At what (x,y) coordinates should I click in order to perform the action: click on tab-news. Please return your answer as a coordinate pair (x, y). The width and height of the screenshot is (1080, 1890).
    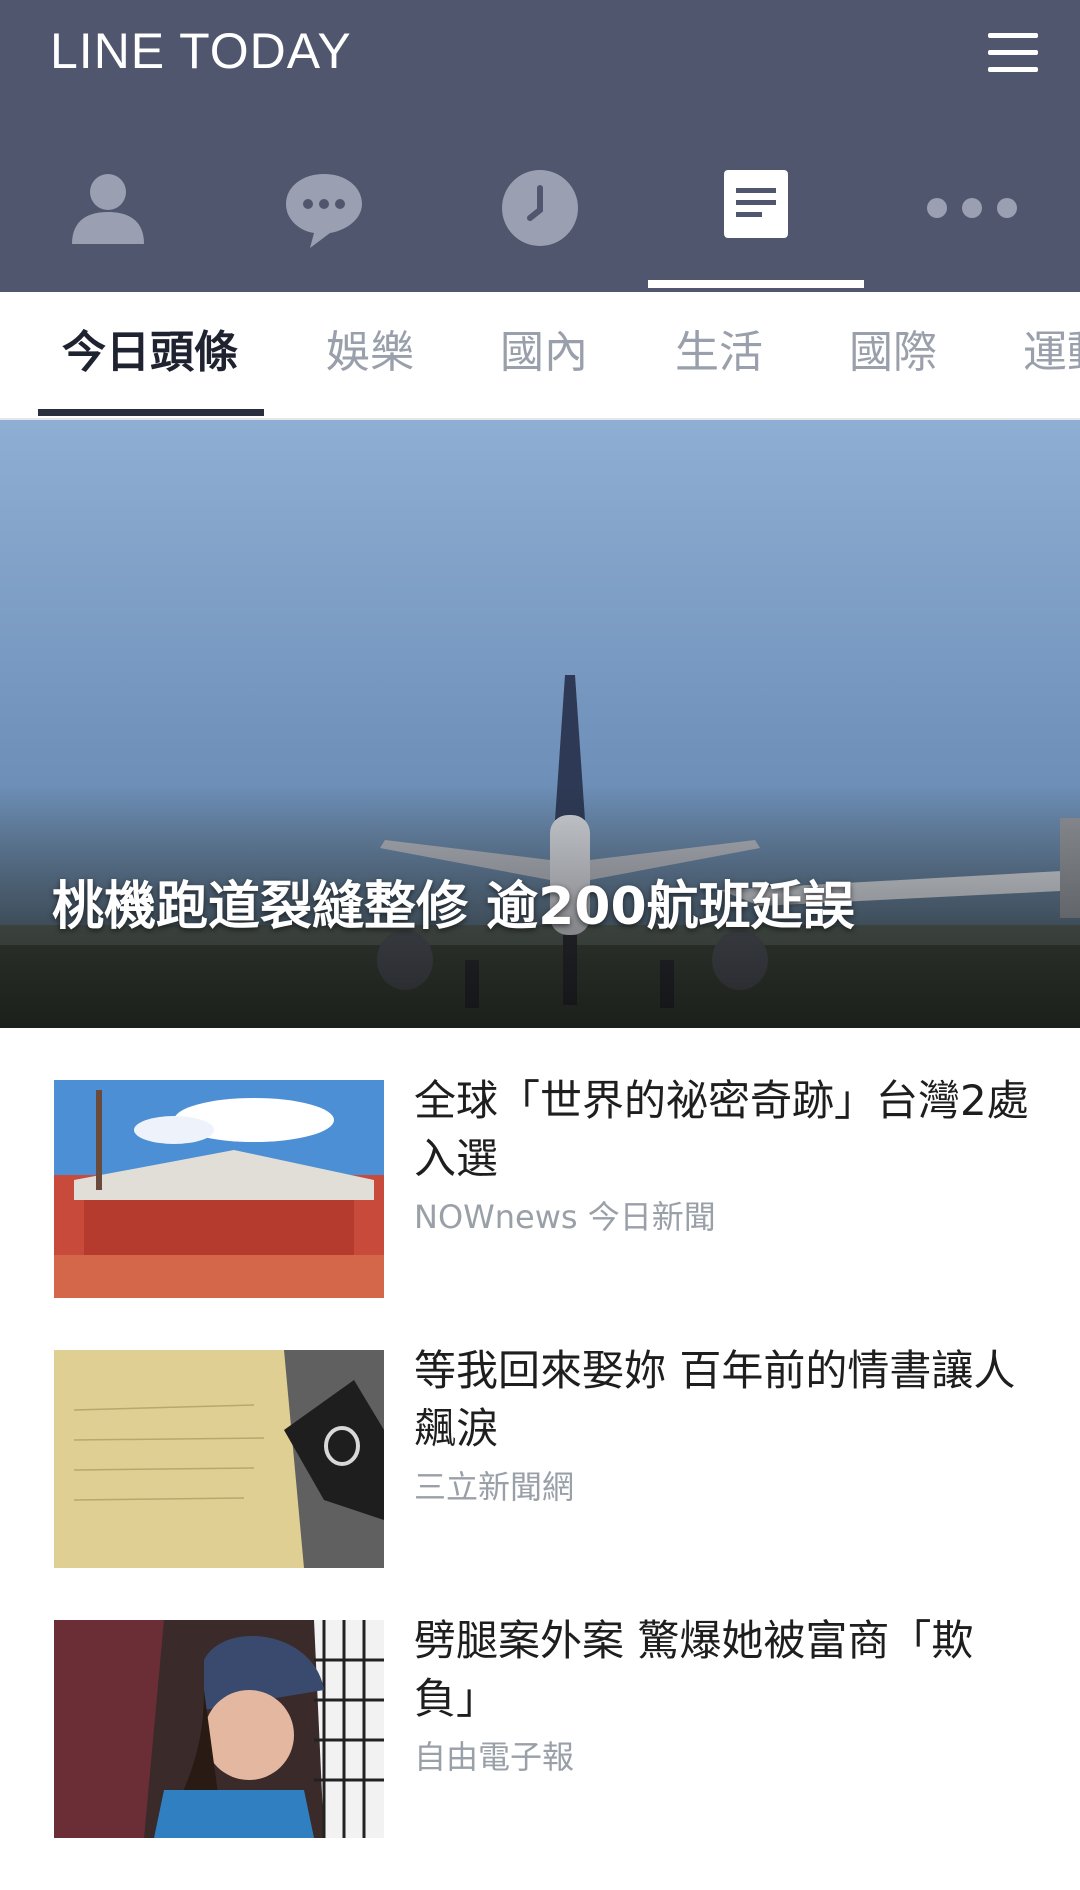
    Looking at the image, I should click on (756, 214).